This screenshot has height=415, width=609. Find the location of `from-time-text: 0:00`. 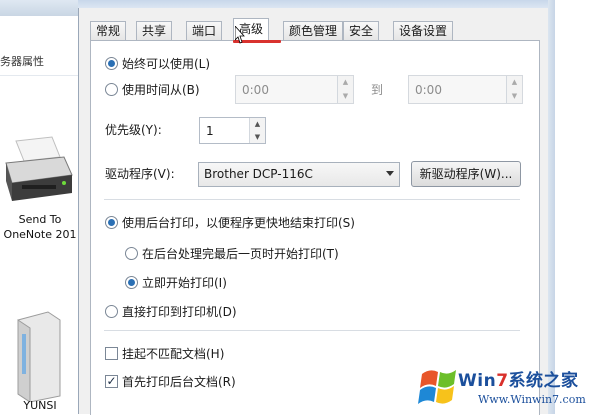

from-time-text: 0:00 is located at coordinates (255, 89).